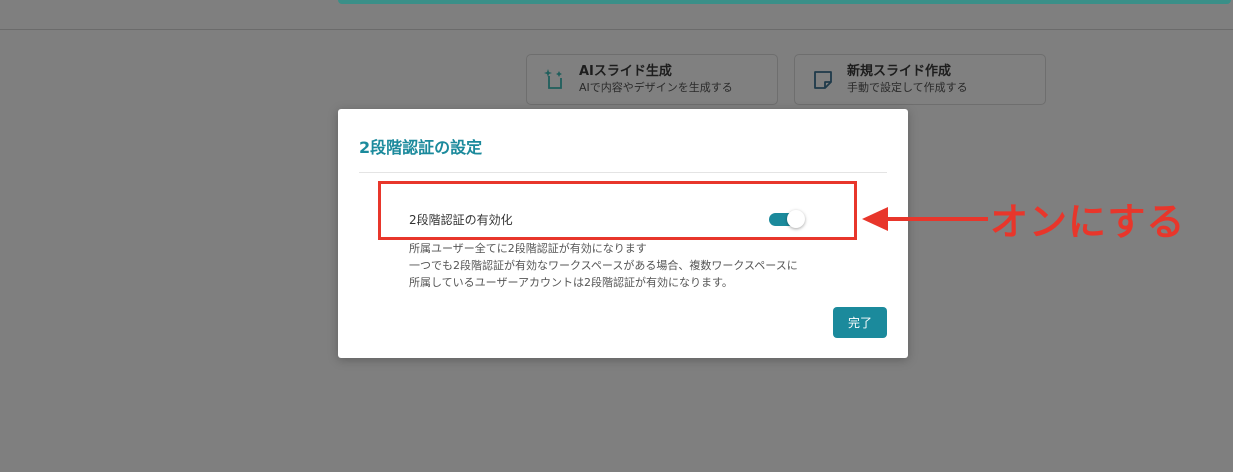 This screenshot has width=1233, height=472. I want to click on modal-title: 2段階認証の設定, so click(421, 147).